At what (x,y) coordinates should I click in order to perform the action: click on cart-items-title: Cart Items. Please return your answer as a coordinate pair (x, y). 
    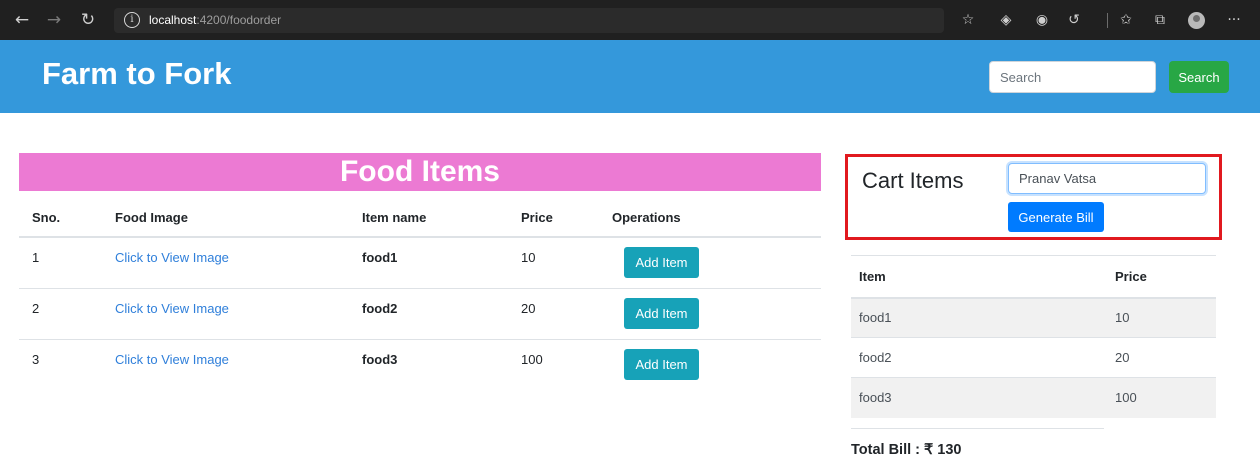
    Looking at the image, I should click on (913, 180).